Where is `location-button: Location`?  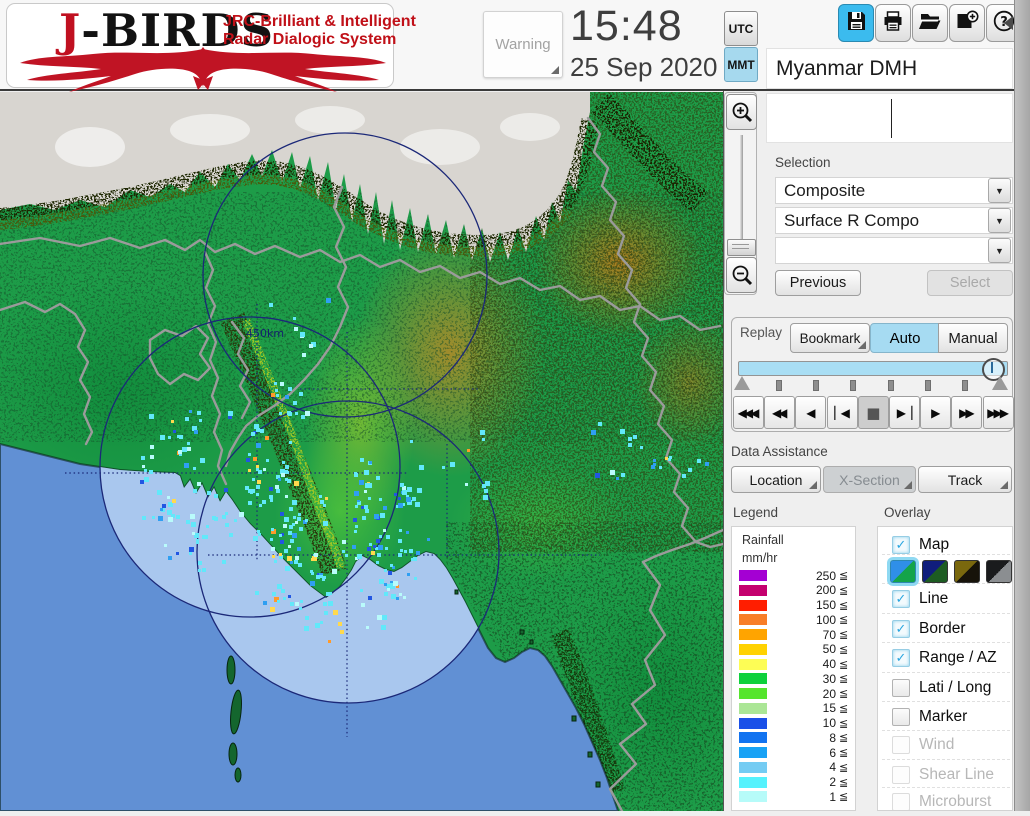
location-button: Location is located at coordinates (776, 479).